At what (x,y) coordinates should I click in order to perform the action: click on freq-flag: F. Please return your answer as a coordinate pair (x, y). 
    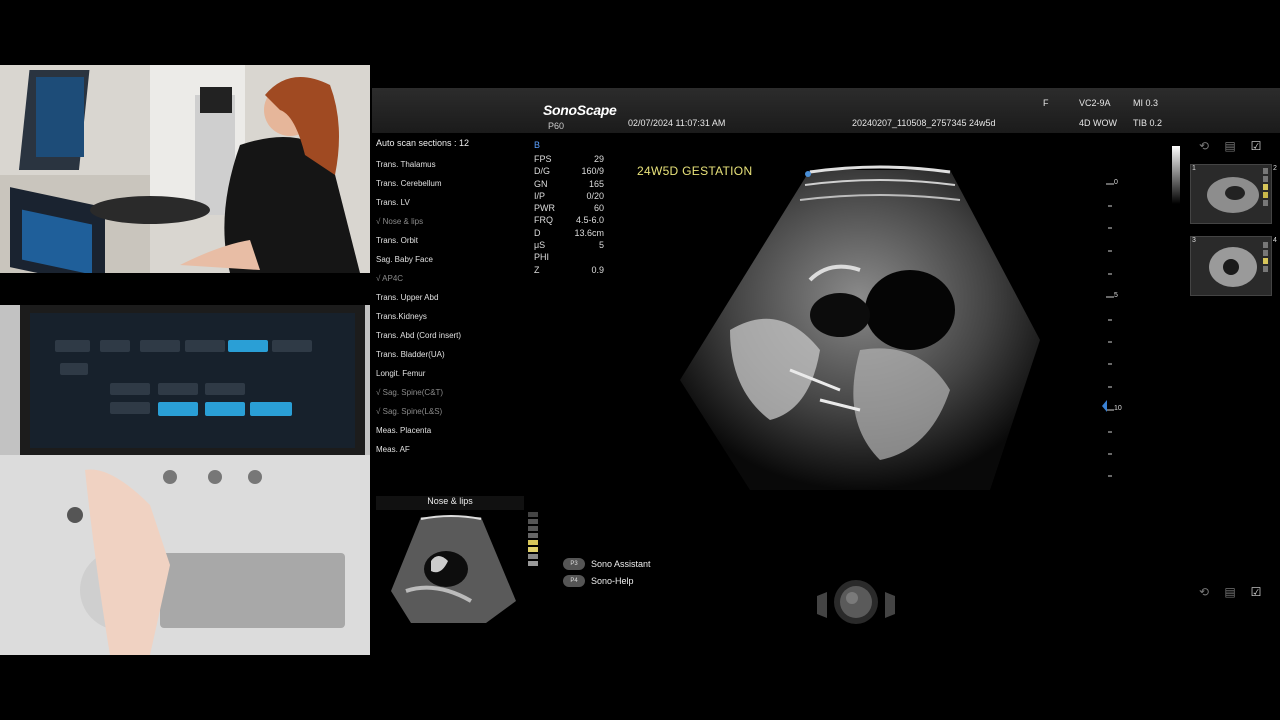
    Looking at the image, I should click on (1046, 103).